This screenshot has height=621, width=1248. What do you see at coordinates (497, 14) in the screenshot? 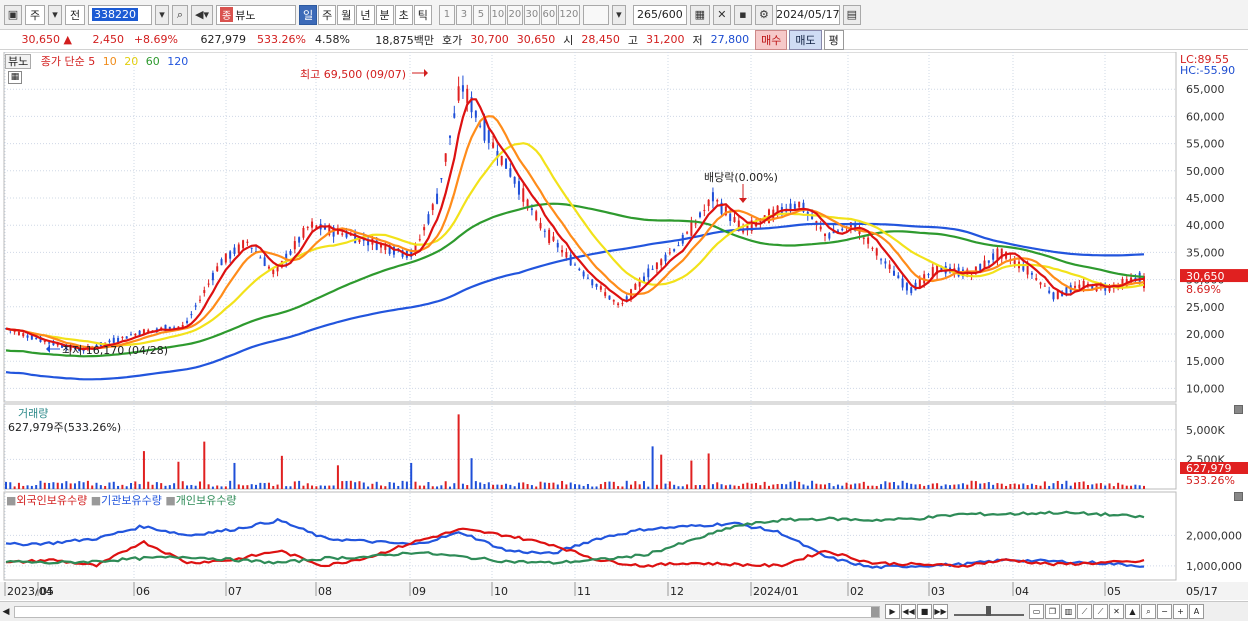
I see `interval-10: 10` at bounding box center [497, 14].